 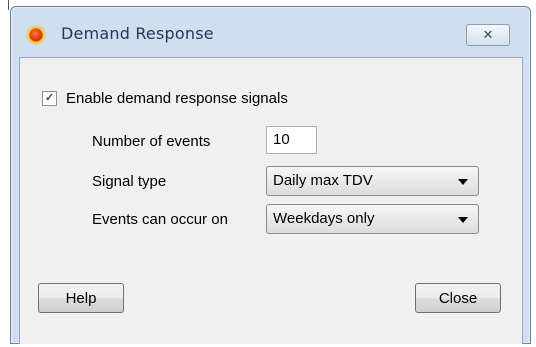 What do you see at coordinates (270, 32) in the screenshot?
I see `title-bar: Demand Response ✕` at bounding box center [270, 32].